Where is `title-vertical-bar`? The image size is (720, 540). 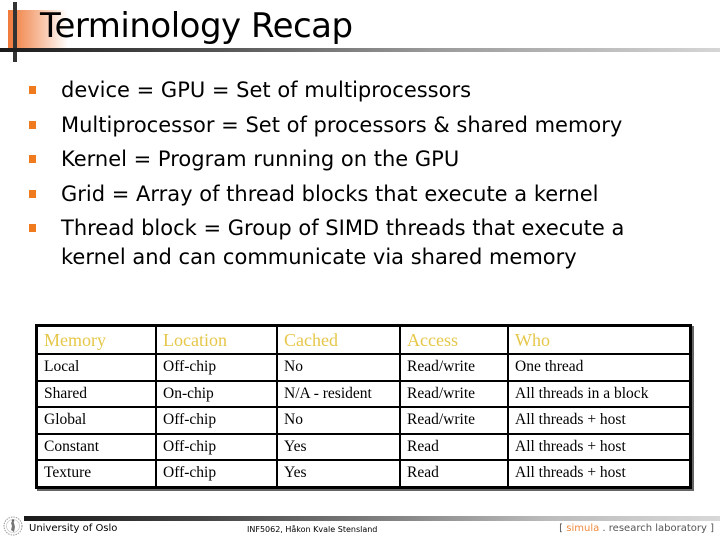 title-vertical-bar is located at coordinates (15, 32).